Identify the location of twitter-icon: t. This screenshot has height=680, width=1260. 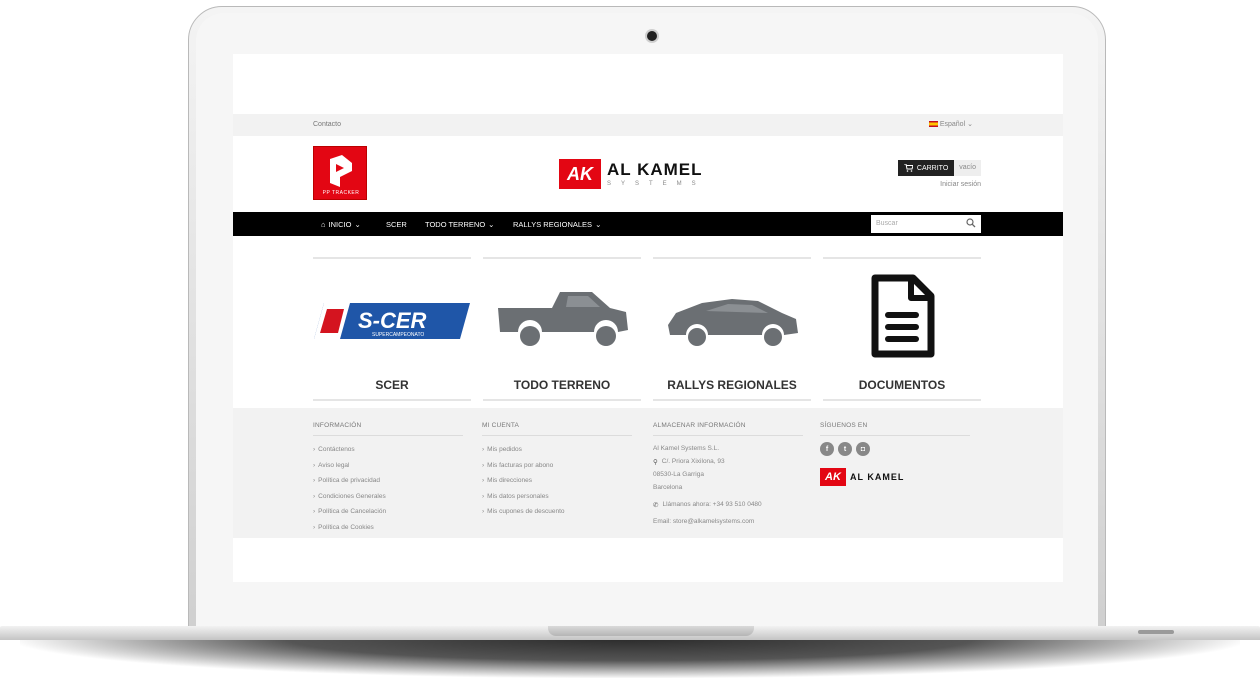
(845, 449).